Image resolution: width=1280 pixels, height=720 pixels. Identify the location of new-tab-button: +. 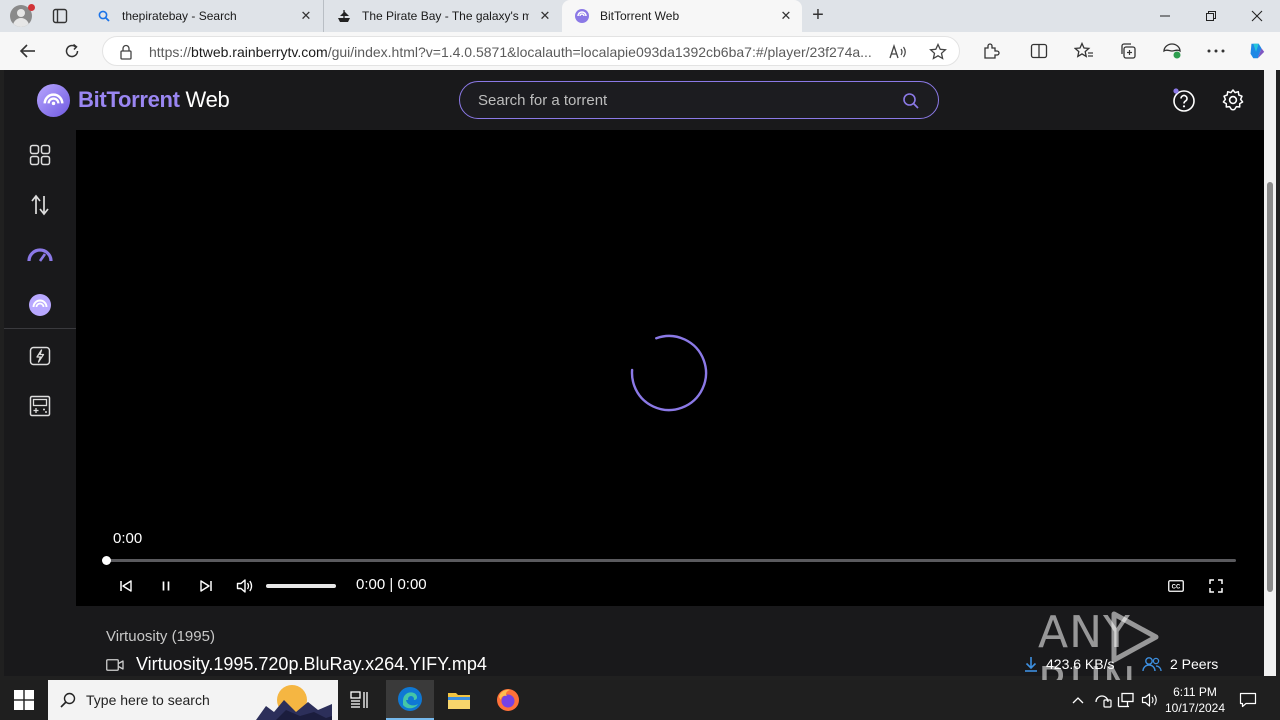
(818, 15).